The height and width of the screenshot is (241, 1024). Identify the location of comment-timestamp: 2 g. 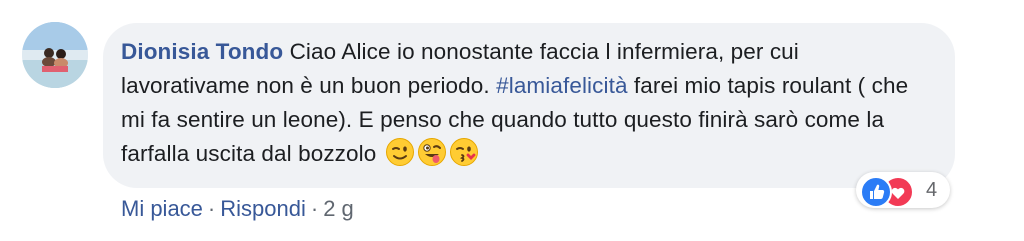
(338, 208).